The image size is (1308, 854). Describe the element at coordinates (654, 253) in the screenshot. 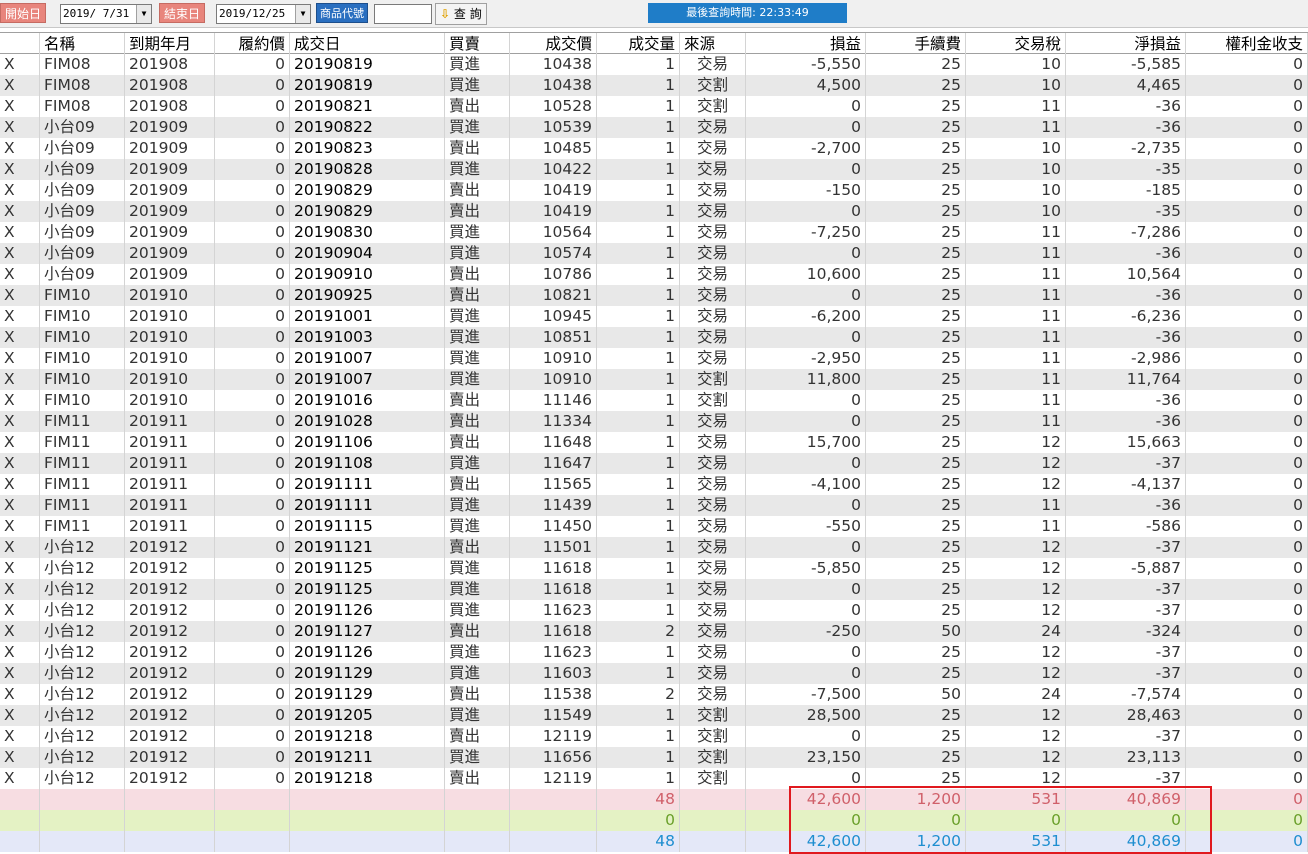

I see `table-row: X 小台09 201909 0 20190904 買進 10574 1 交易 0 25 11 -36 0` at that location.